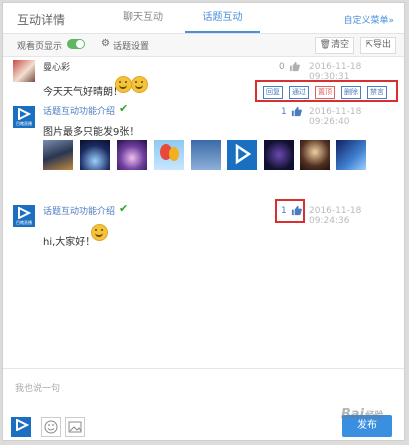 The height and width of the screenshot is (445, 409). What do you see at coordinates (75, 427) in the screenshot?
I see `image-upload-icon` at bounding box center [75, 427].